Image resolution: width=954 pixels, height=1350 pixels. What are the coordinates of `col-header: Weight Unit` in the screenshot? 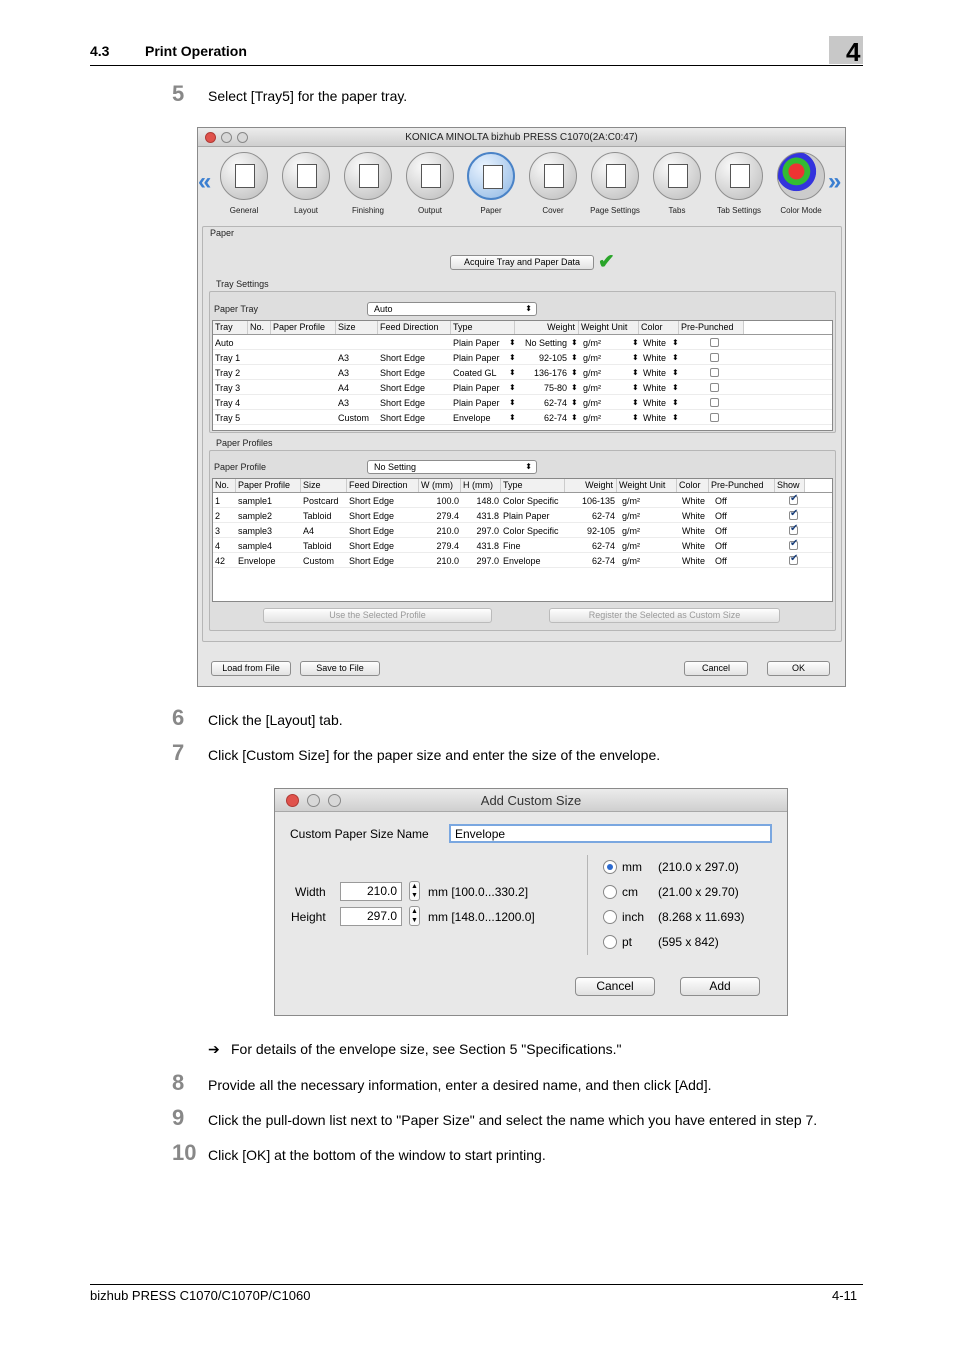 It's located at (609, 327).